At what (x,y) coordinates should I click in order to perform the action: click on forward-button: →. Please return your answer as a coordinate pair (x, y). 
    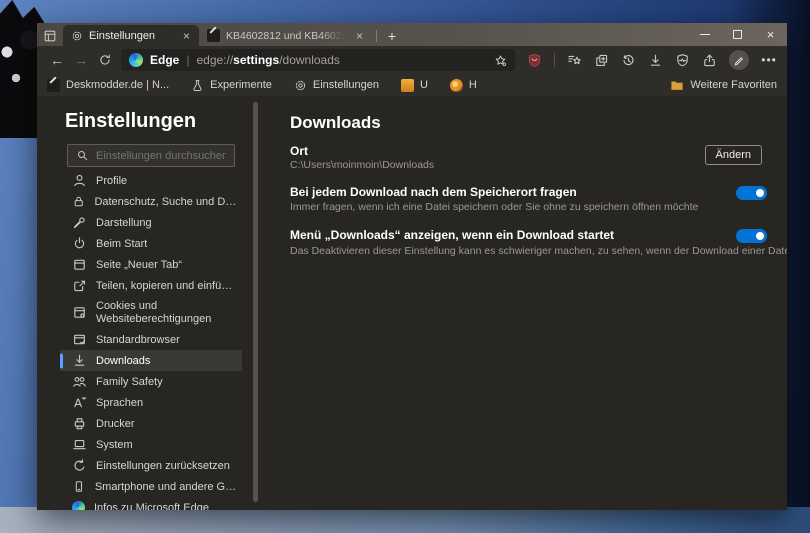
    Looking at the image, I should click on (81, 60).